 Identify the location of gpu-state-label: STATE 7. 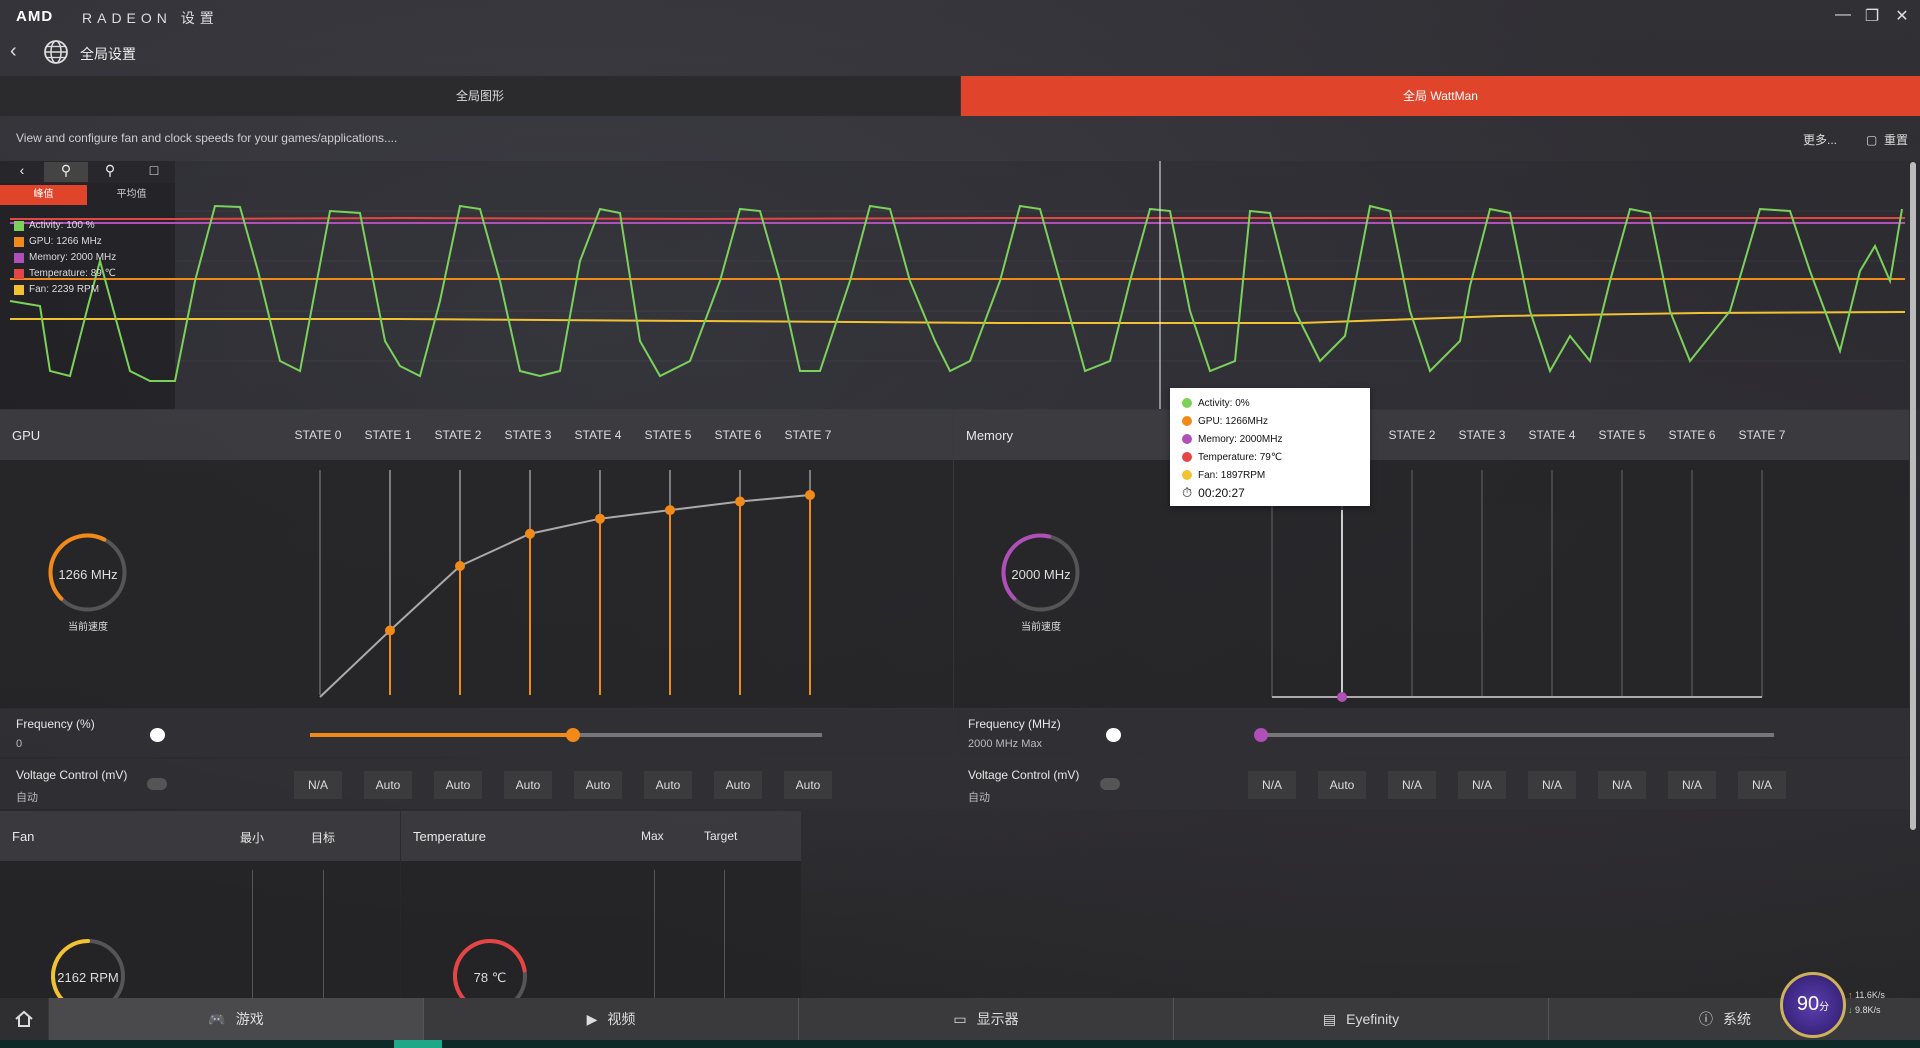
(808, 435).